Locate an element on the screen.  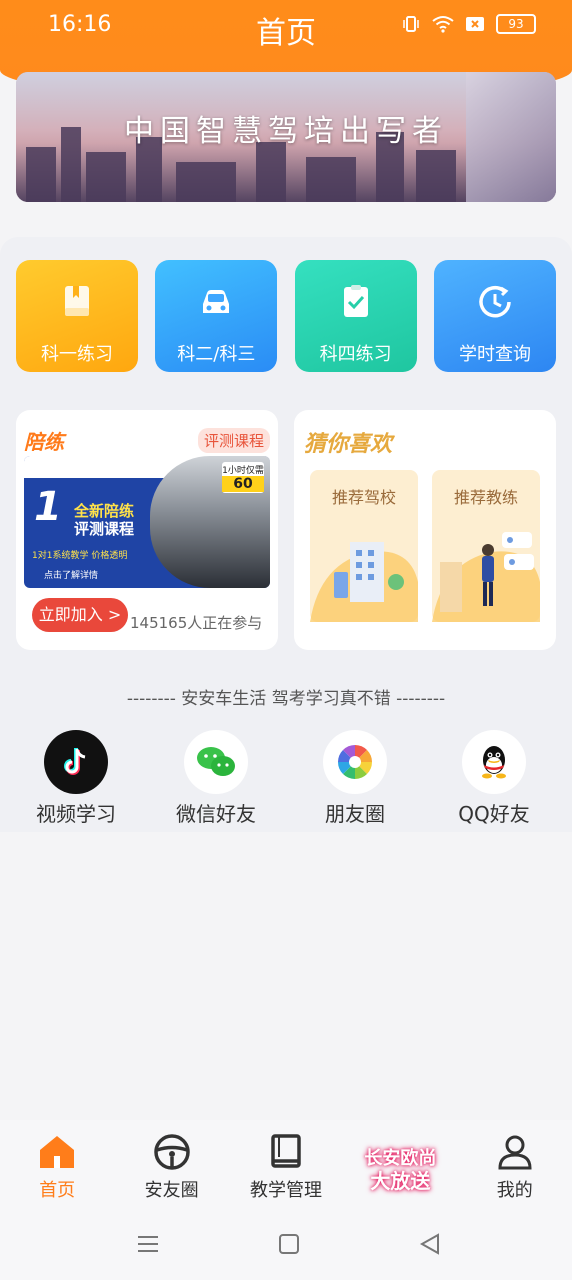
recommend-school-card: 推荐驾校 is located at coordinates (364, 546).